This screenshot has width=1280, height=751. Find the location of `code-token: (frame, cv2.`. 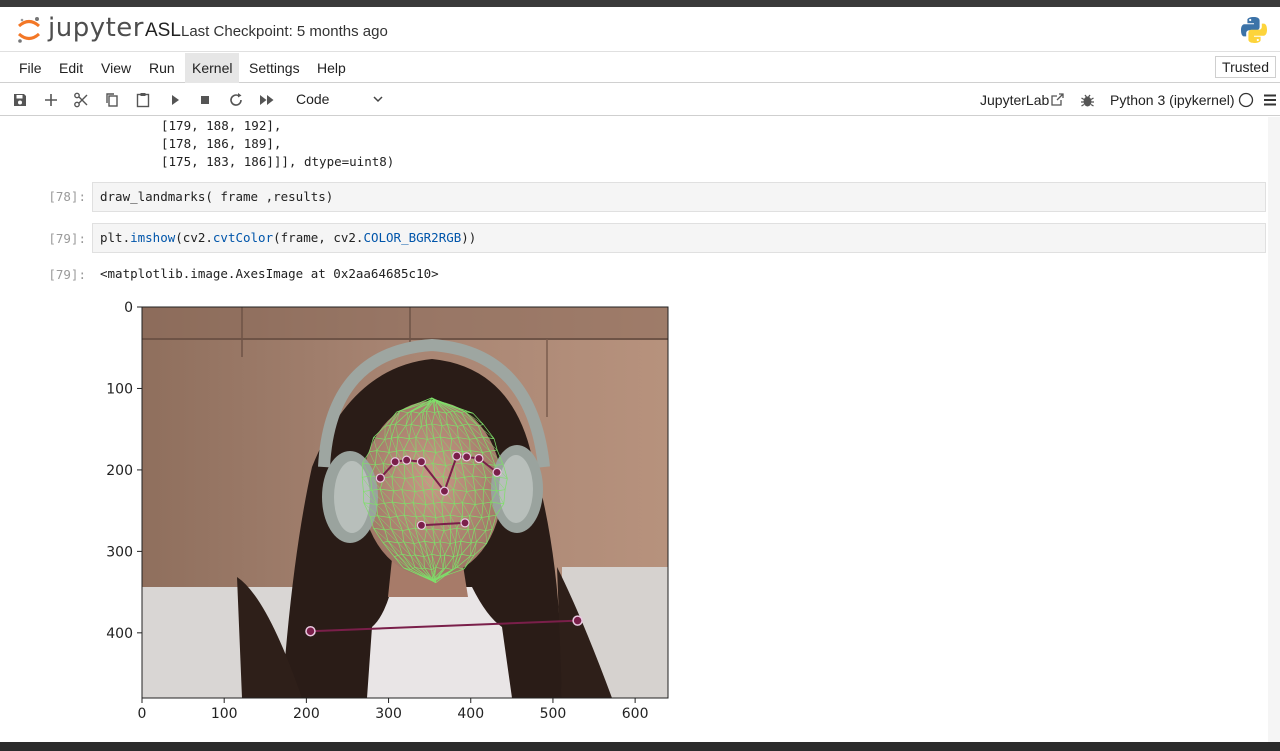

code-token: (frame, cv2. is located at coordinates (318, 237).